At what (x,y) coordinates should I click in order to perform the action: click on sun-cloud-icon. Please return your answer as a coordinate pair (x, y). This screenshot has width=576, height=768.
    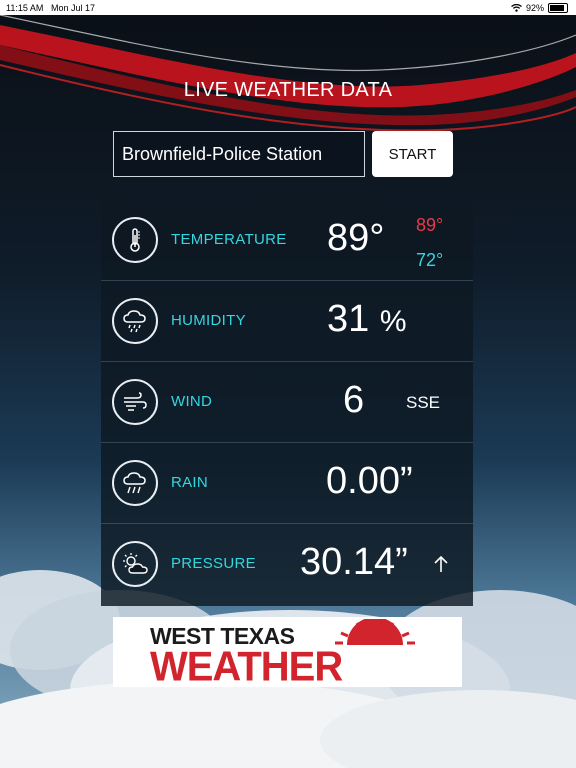
    Looking at the image, I should click on (135, 564).